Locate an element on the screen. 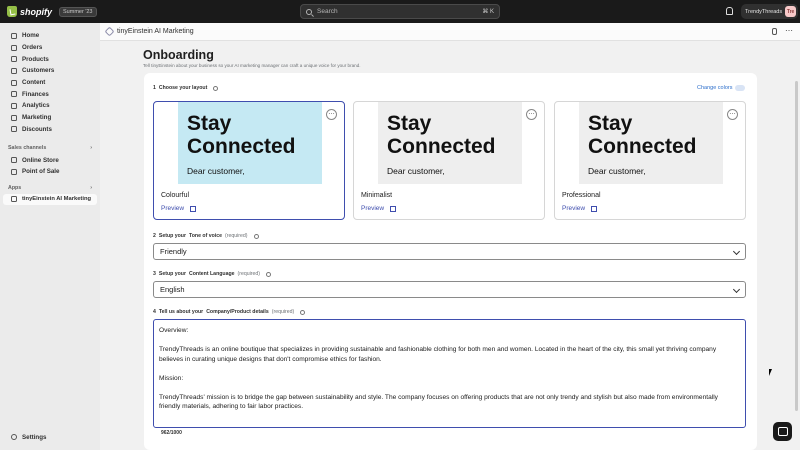  sidebar-item-settings: Settings is located at coordinates (50, 437).